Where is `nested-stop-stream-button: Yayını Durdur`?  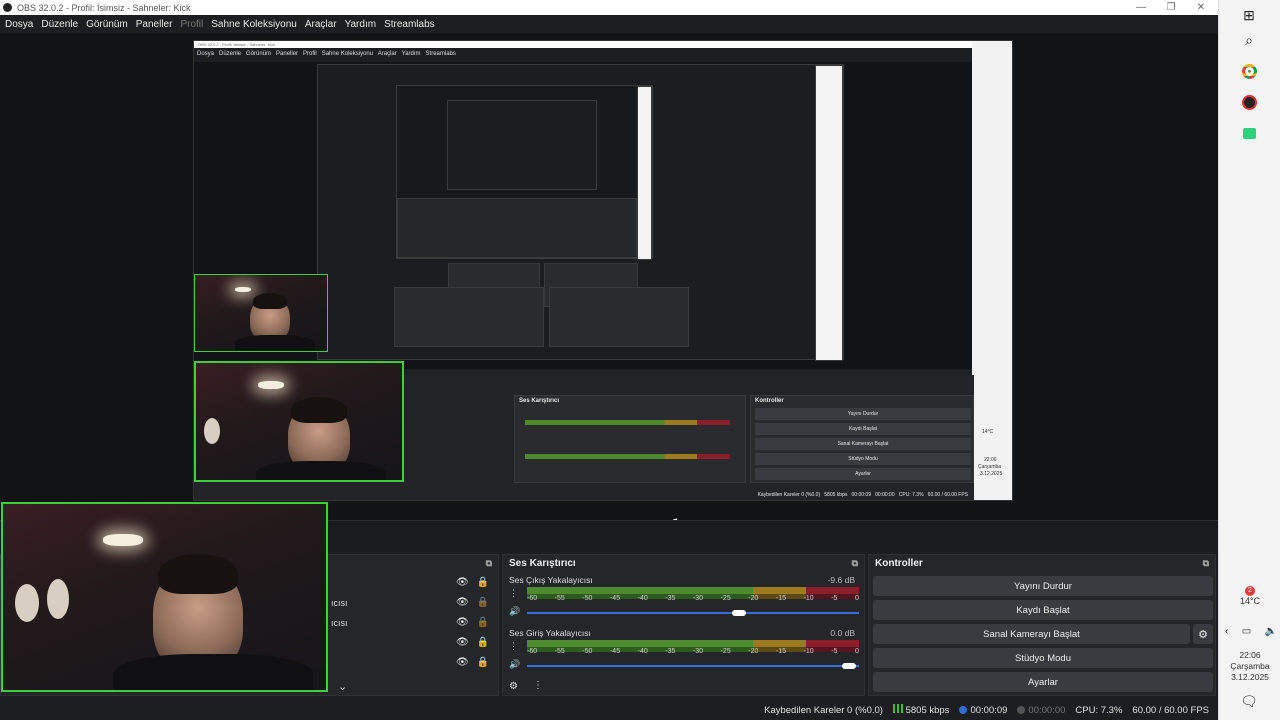
nested-stop-stream-button: Yayını Durdur is located at coordinates (863, 414).